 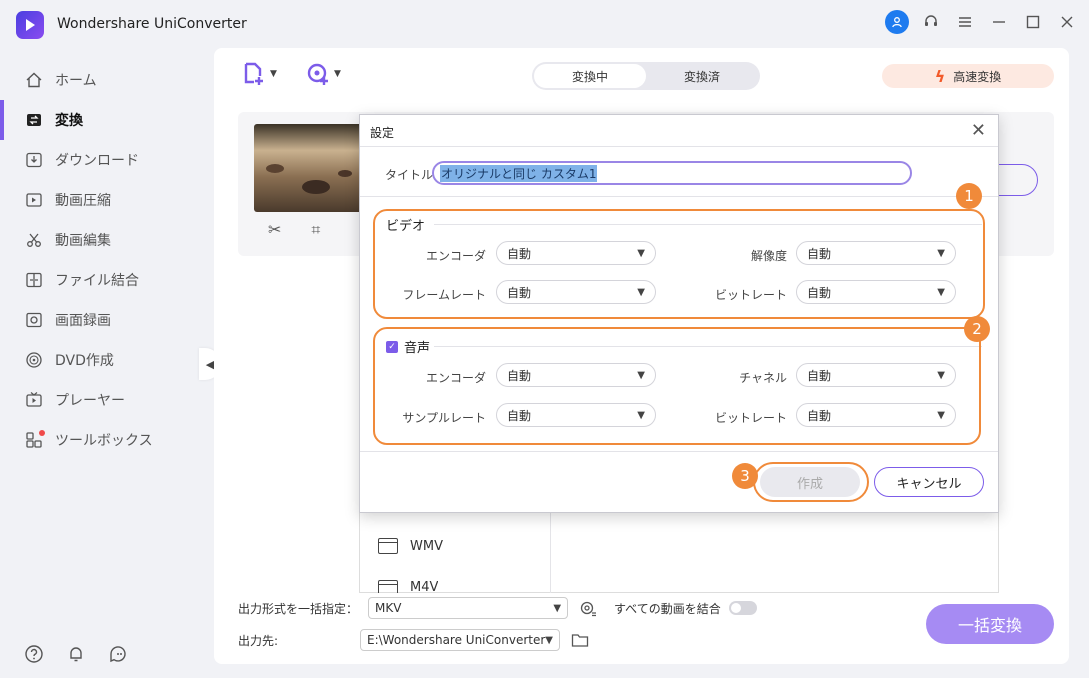 What do you see at coordinates (576, 292) in the screenshot?
I see `framerate-select: 自動 ▼` at bounding box center [576, 292].